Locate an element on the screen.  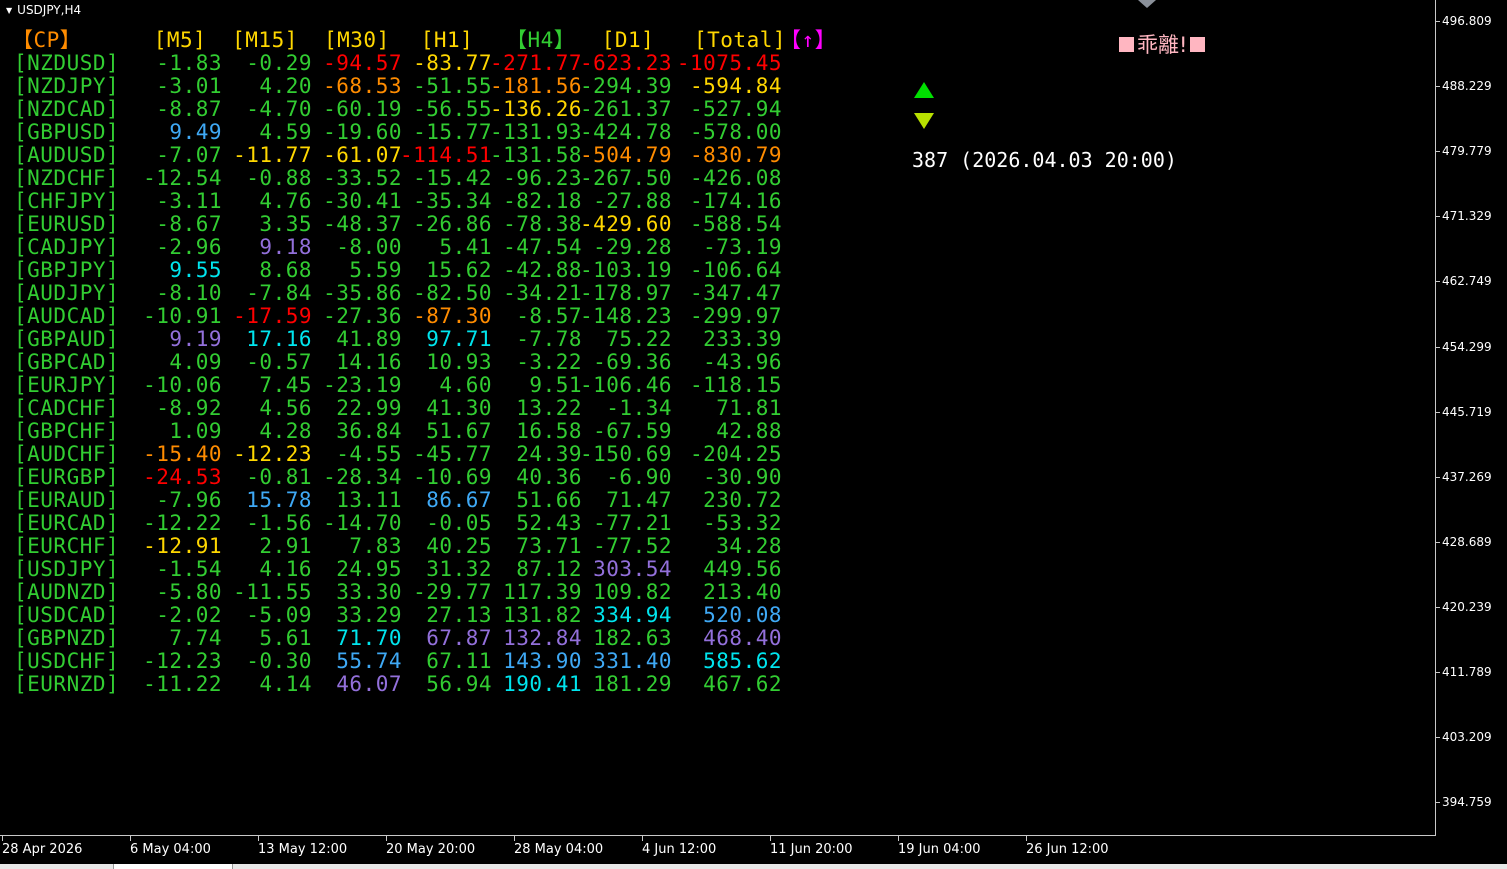
pair-label: [CADJPY] is located at coordinates (67, 247).